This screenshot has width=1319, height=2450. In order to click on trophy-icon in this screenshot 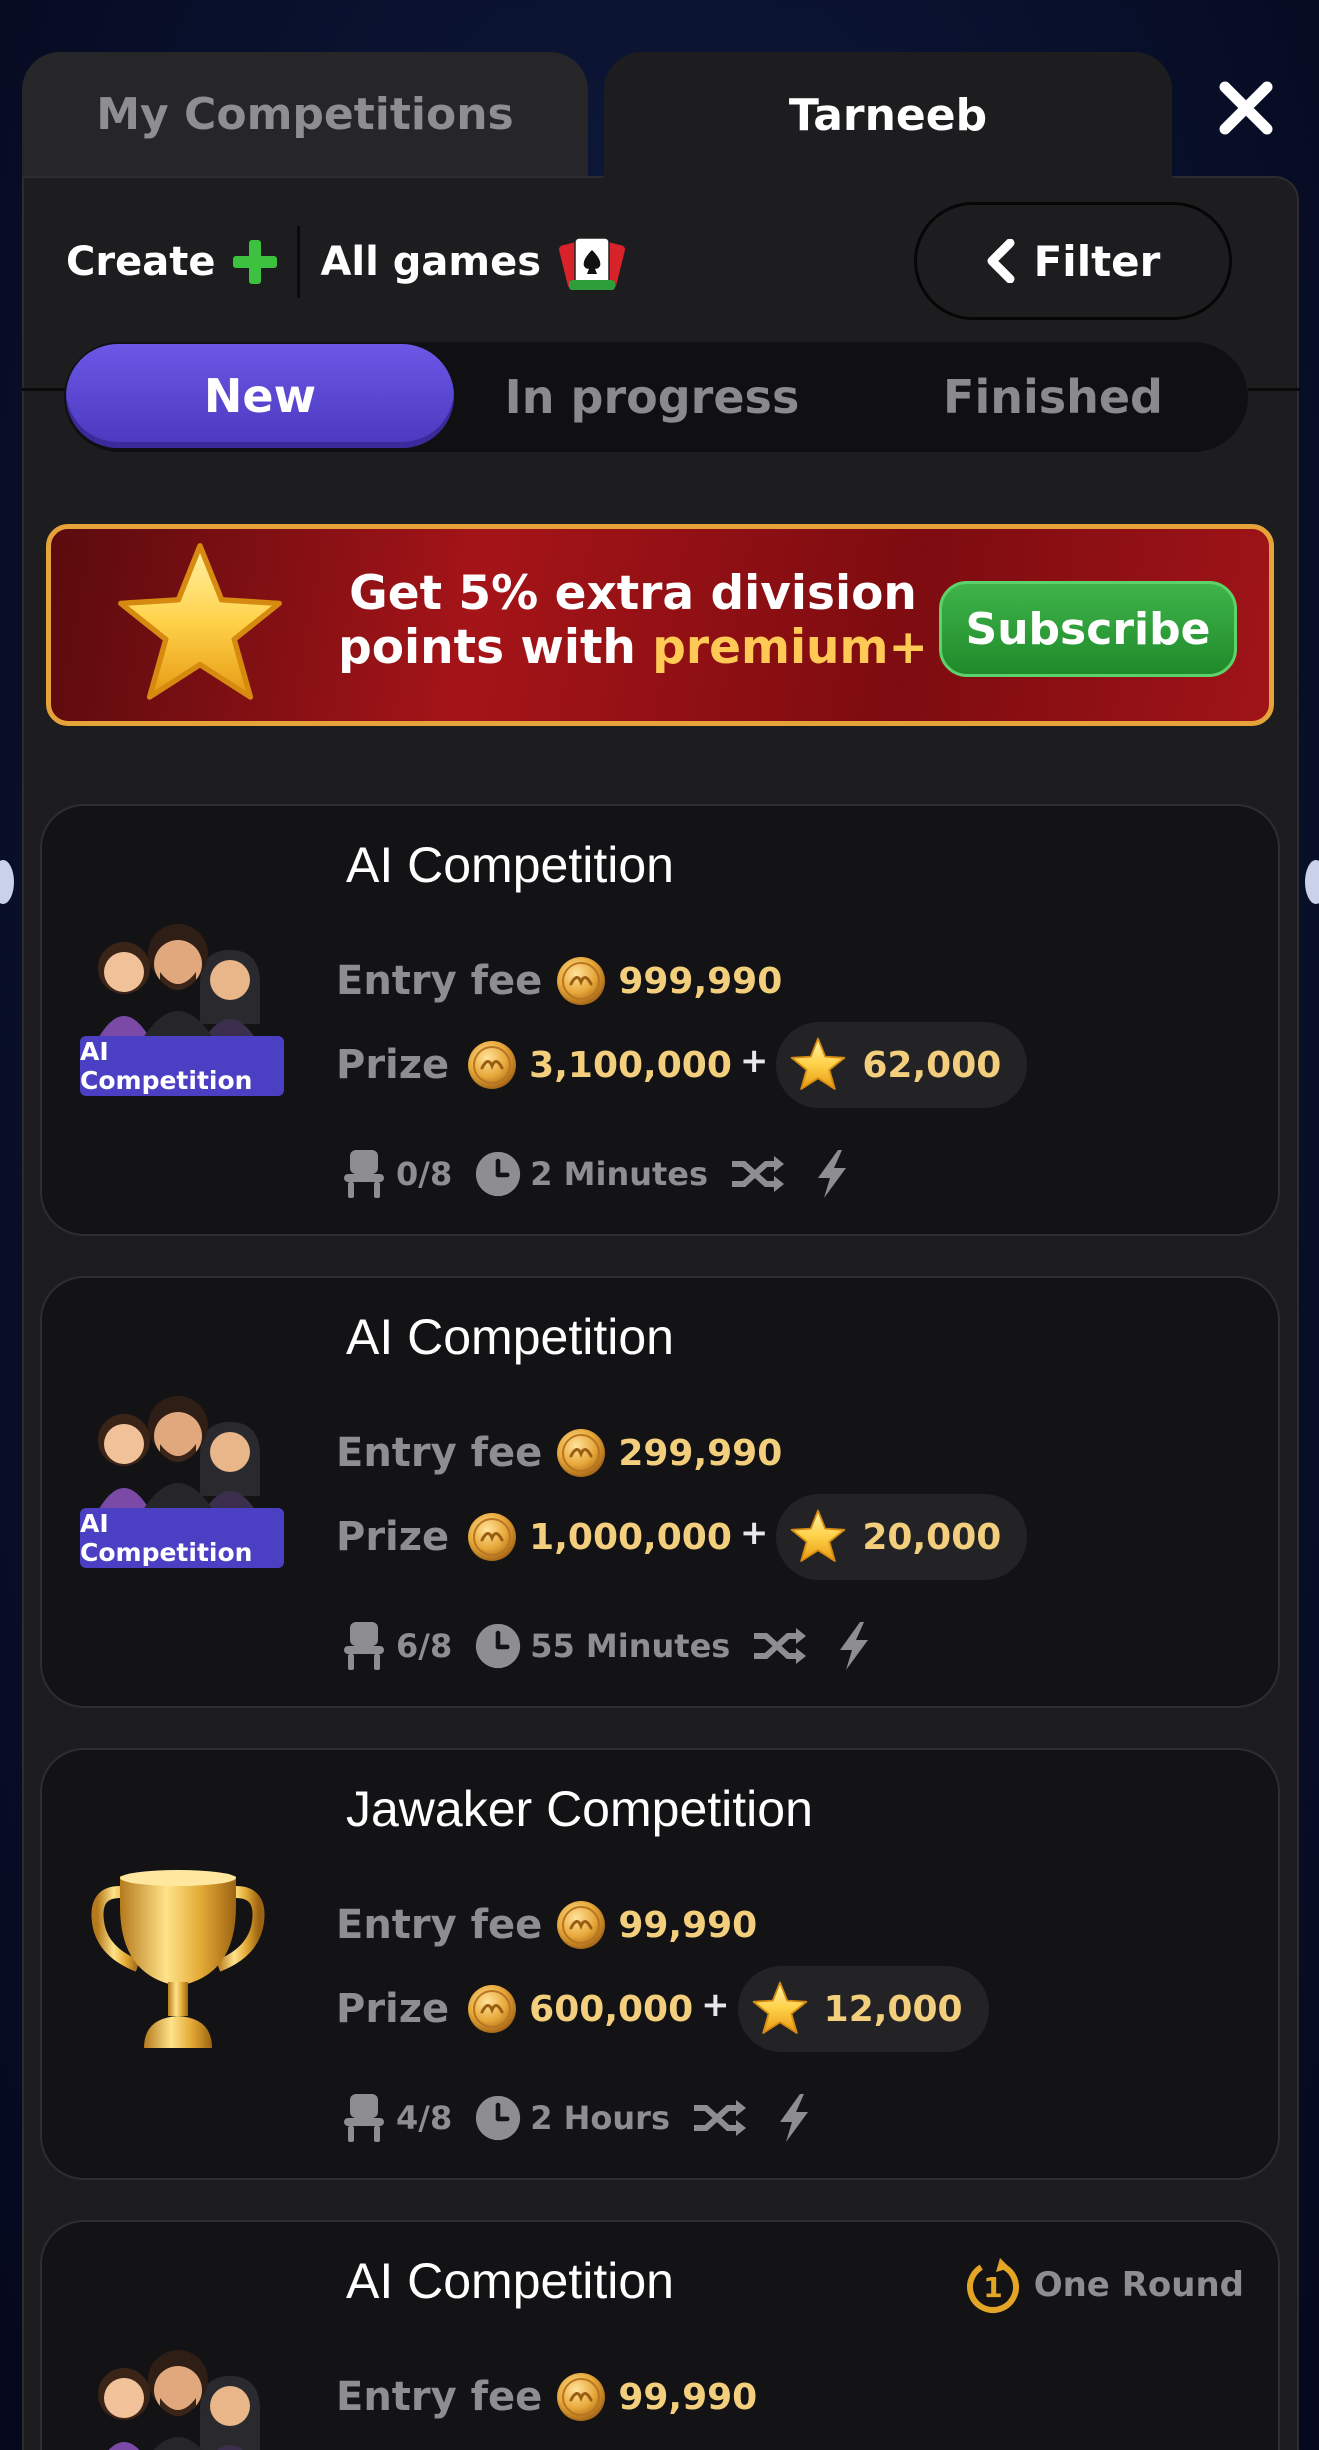, I will do `click(178, 1959)`.